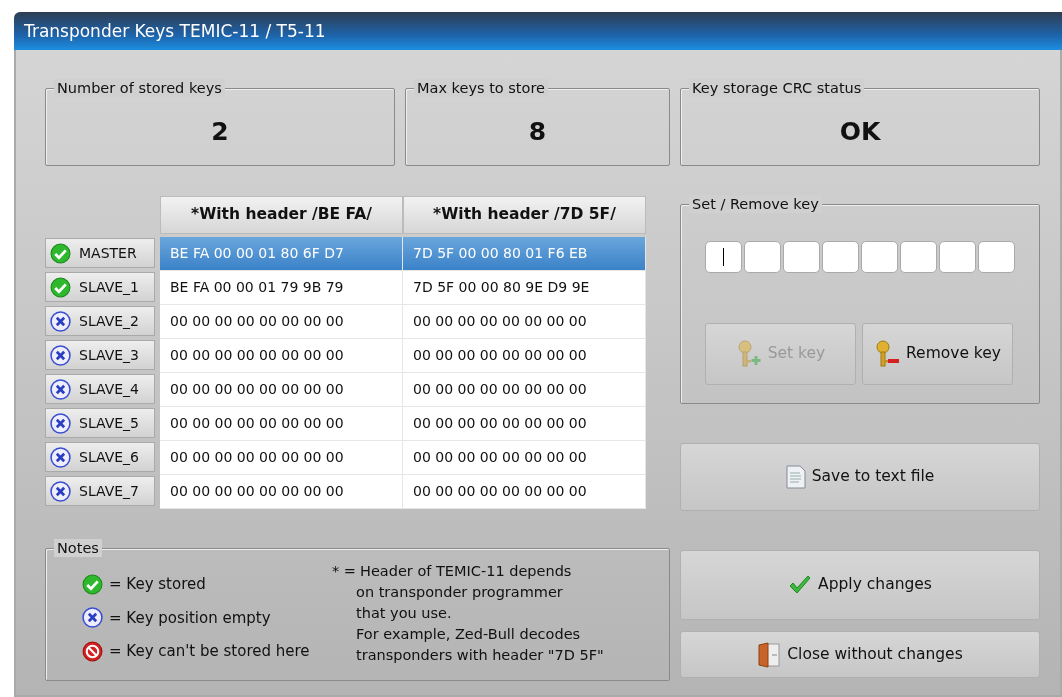 The height and width of the screenshot is (697, 1062). I want to click on row-header: SLAVE_4, so click(100, 389).